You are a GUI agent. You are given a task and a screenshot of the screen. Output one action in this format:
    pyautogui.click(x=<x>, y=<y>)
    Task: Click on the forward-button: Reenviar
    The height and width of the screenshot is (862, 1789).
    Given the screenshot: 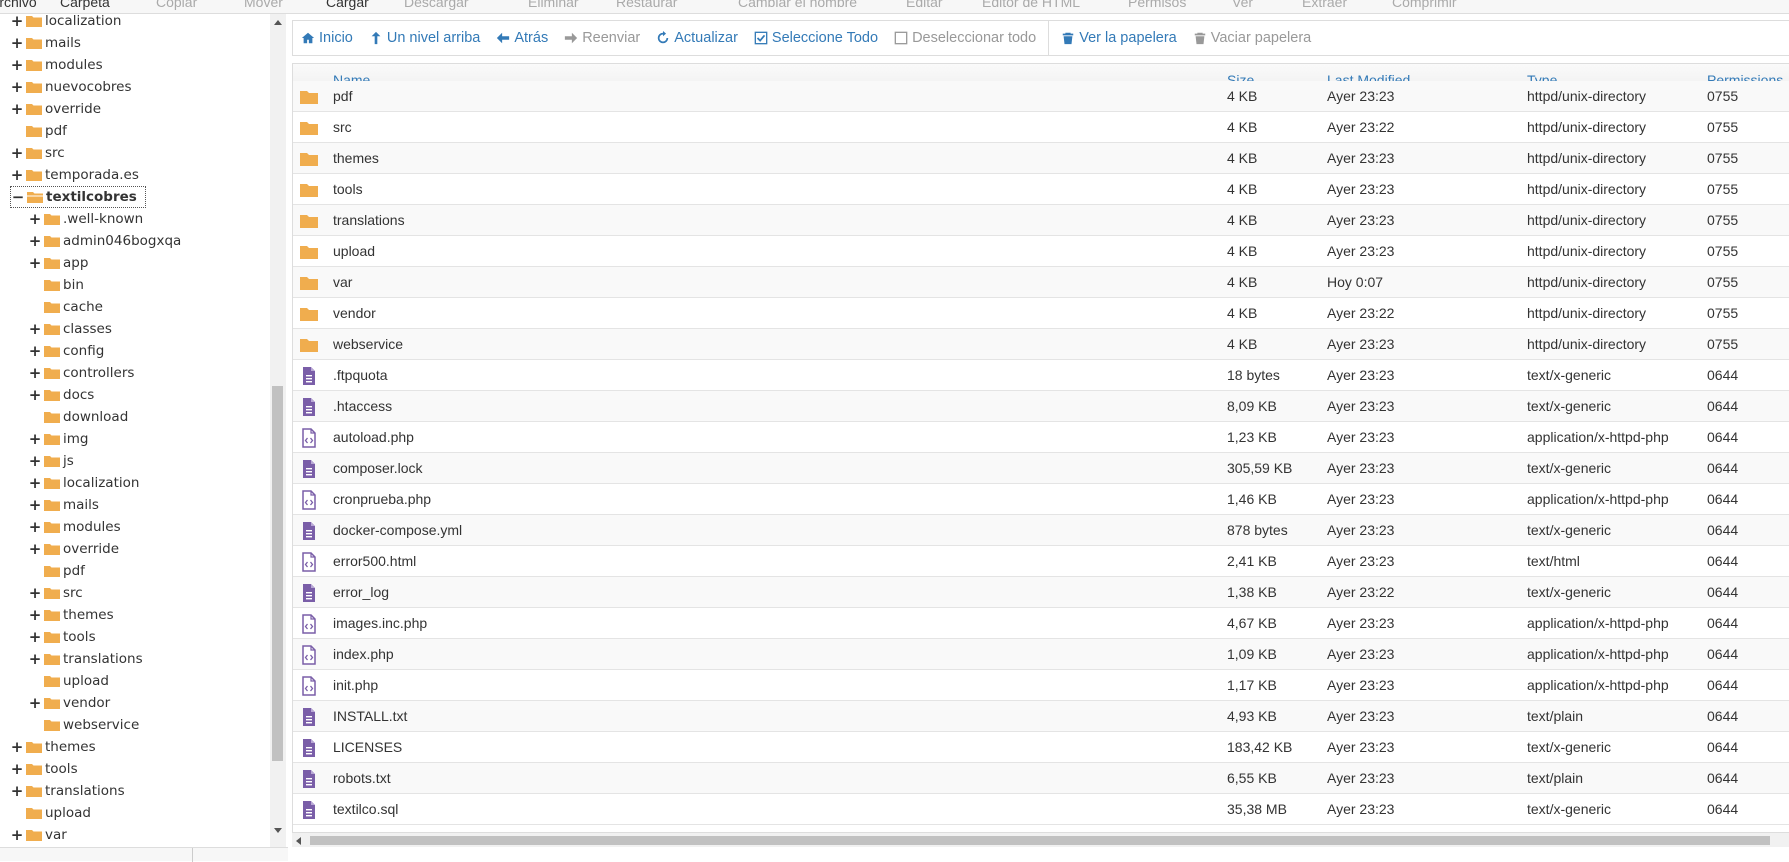 What is the action you would take?
    pyautogui.click(x=602, y=38)
    